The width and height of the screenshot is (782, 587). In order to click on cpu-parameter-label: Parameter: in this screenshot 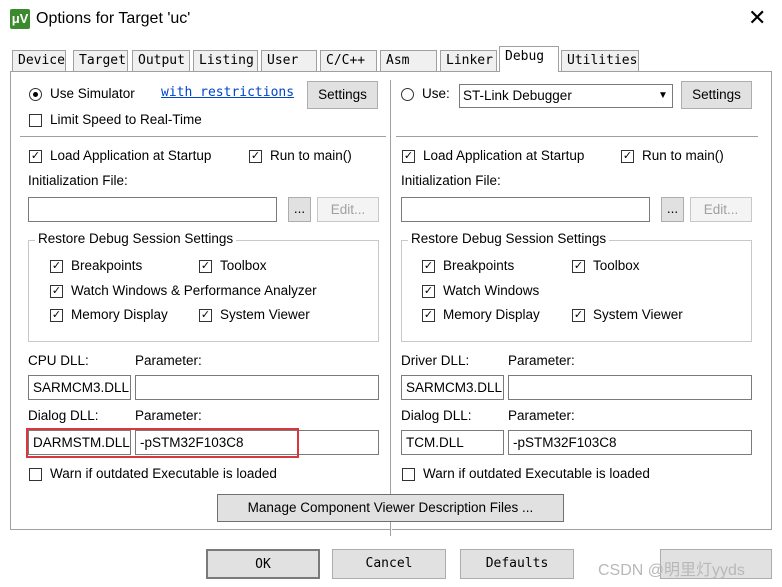, I will do `click(168, 360)`.